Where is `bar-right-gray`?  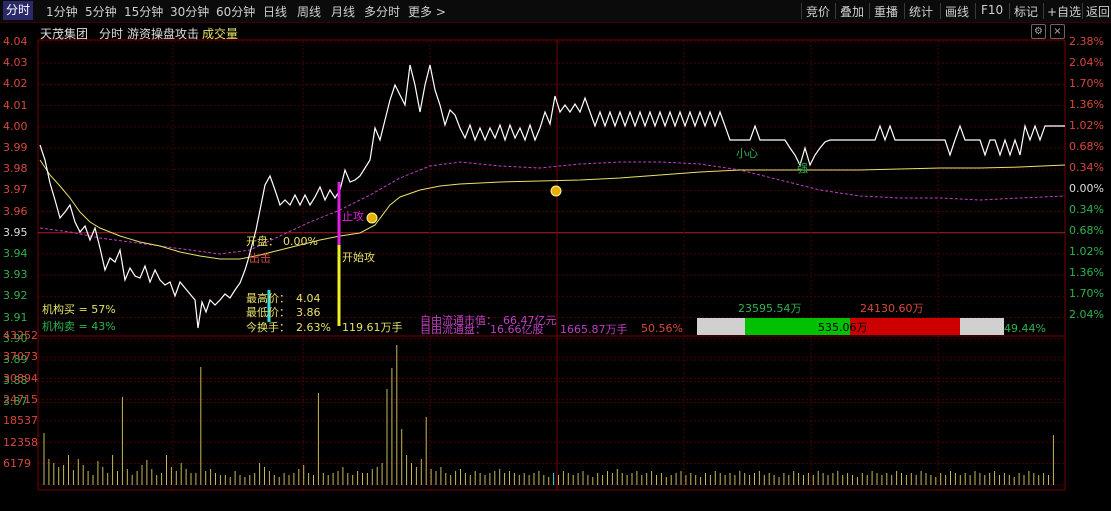 bar-right-gray is located at coordinates (982, 326).